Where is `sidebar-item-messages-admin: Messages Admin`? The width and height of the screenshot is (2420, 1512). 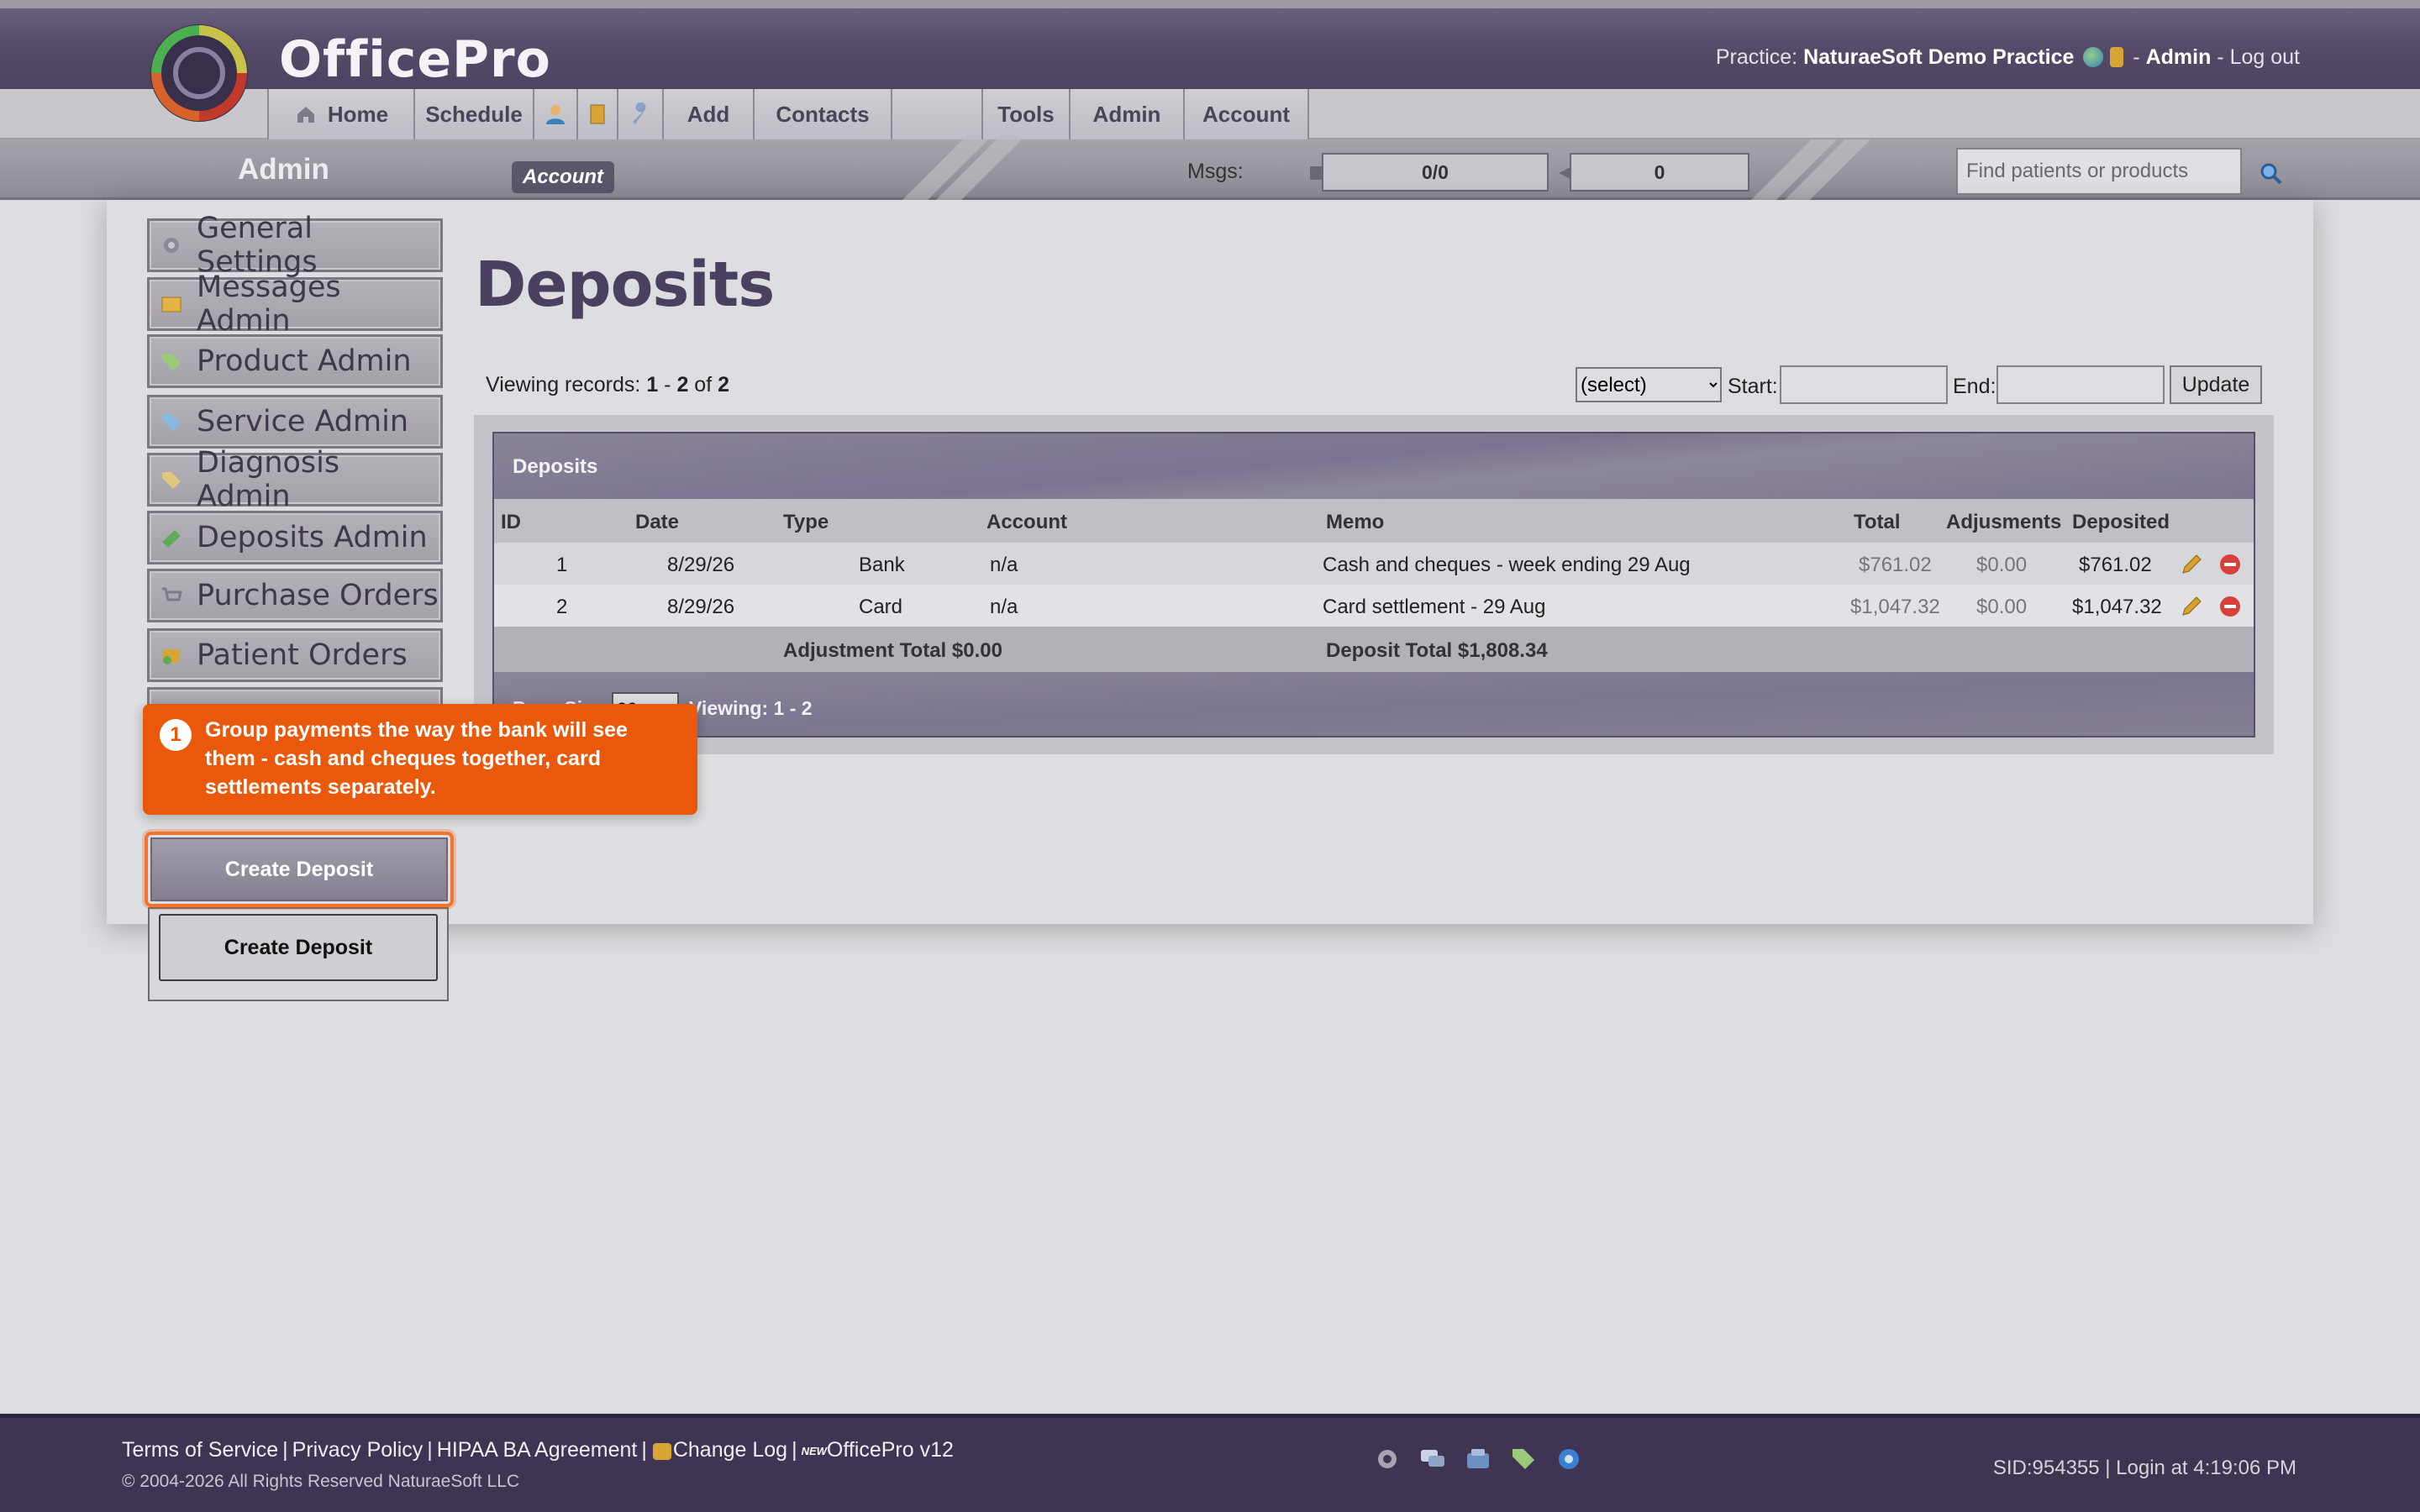 sidebar-item-messages-admin: Messages Admin is located at coordinates (295, 304).